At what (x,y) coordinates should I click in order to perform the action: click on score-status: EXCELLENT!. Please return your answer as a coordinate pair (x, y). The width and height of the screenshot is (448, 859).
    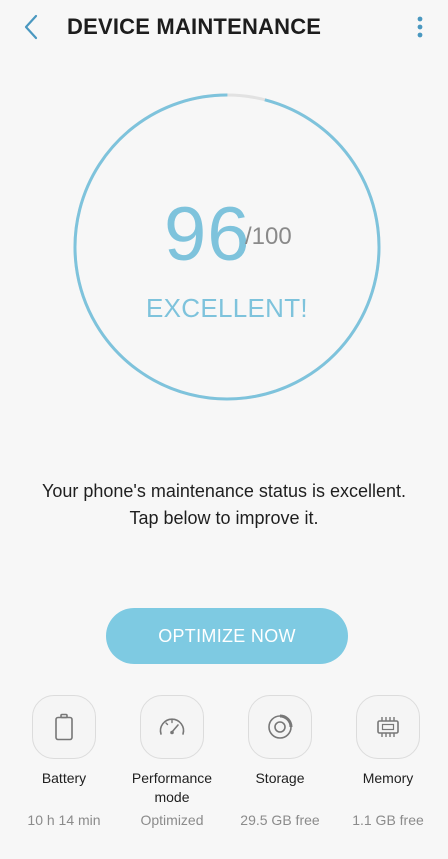
    Looking at the image, I should click on (227, 308).